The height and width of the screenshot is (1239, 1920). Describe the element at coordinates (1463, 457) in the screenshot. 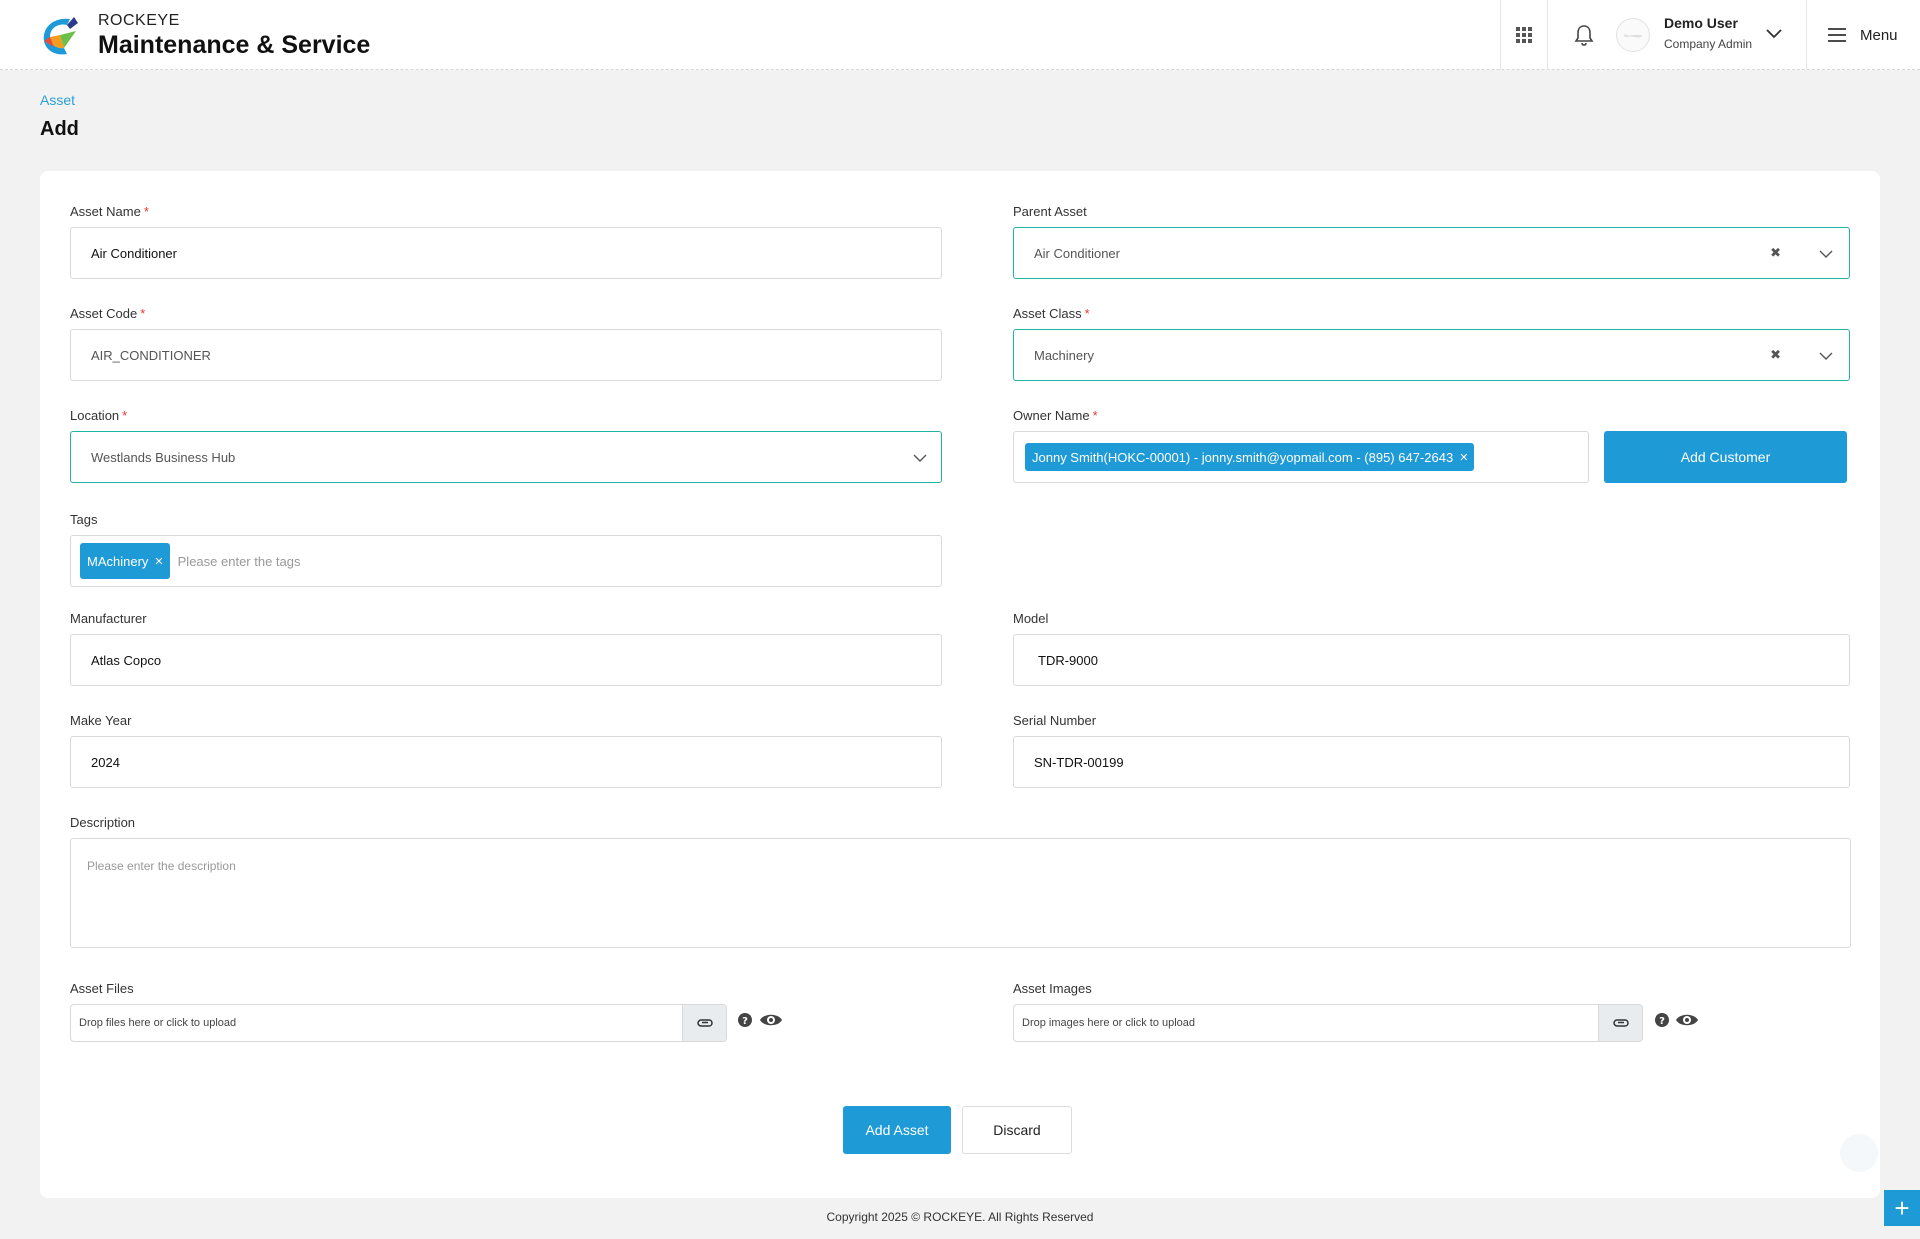

I see `remove-owner-icon: ✕` at that location.